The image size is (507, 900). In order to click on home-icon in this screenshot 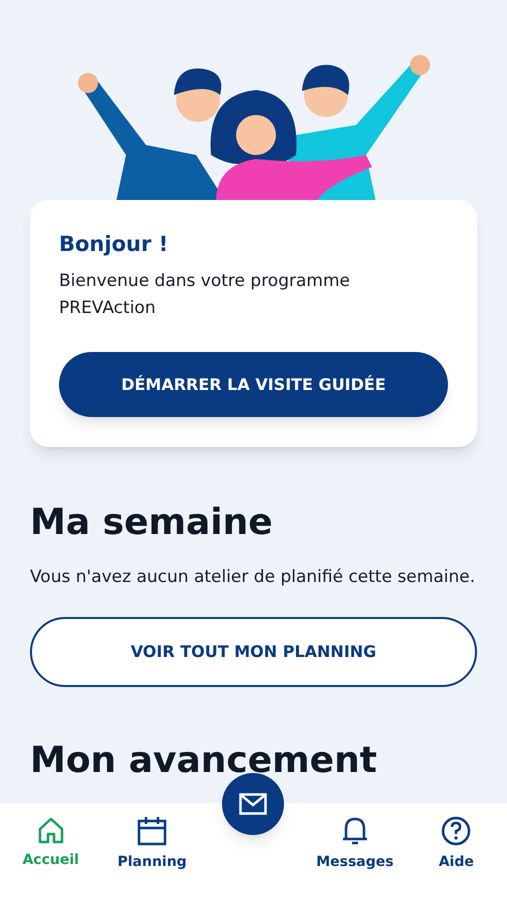, I will do `click(50, 830)`.